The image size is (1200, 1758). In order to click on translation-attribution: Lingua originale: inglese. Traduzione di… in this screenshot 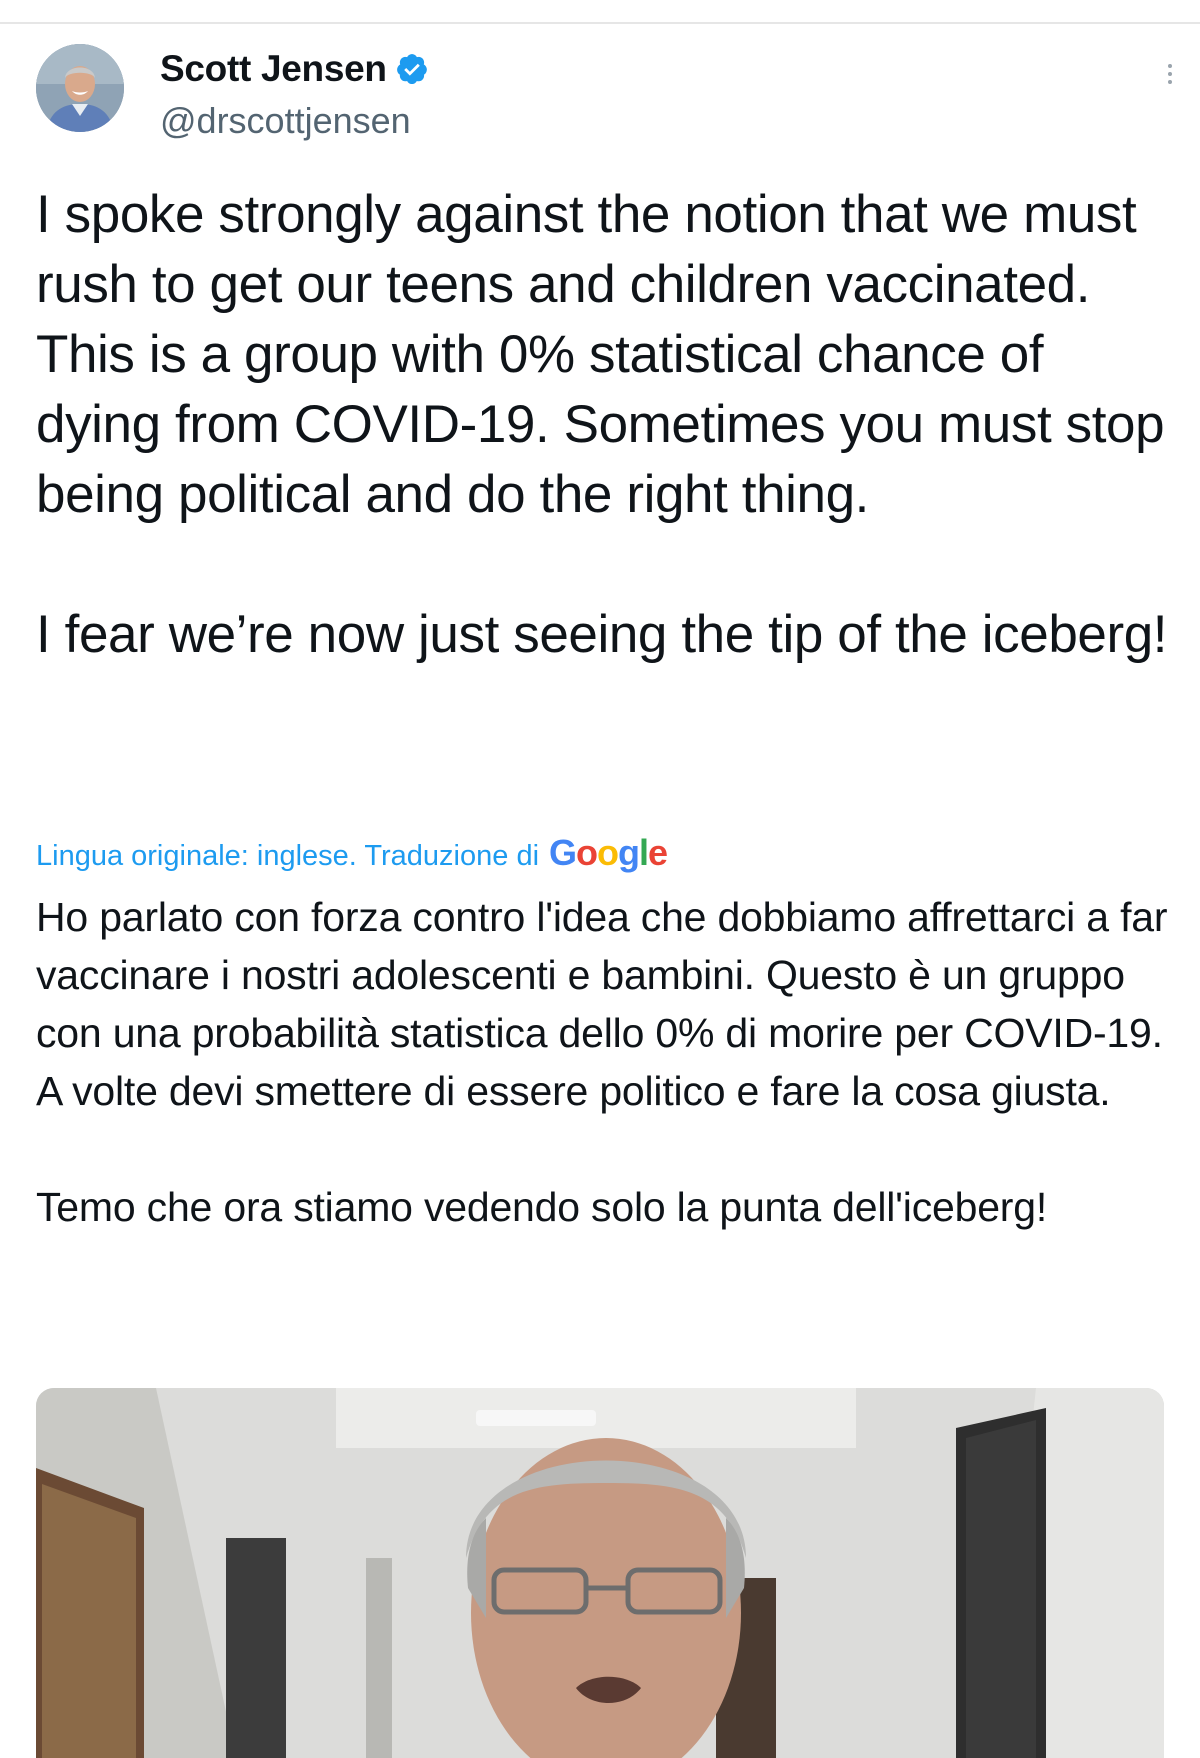, I will do `click(352, 853)`.